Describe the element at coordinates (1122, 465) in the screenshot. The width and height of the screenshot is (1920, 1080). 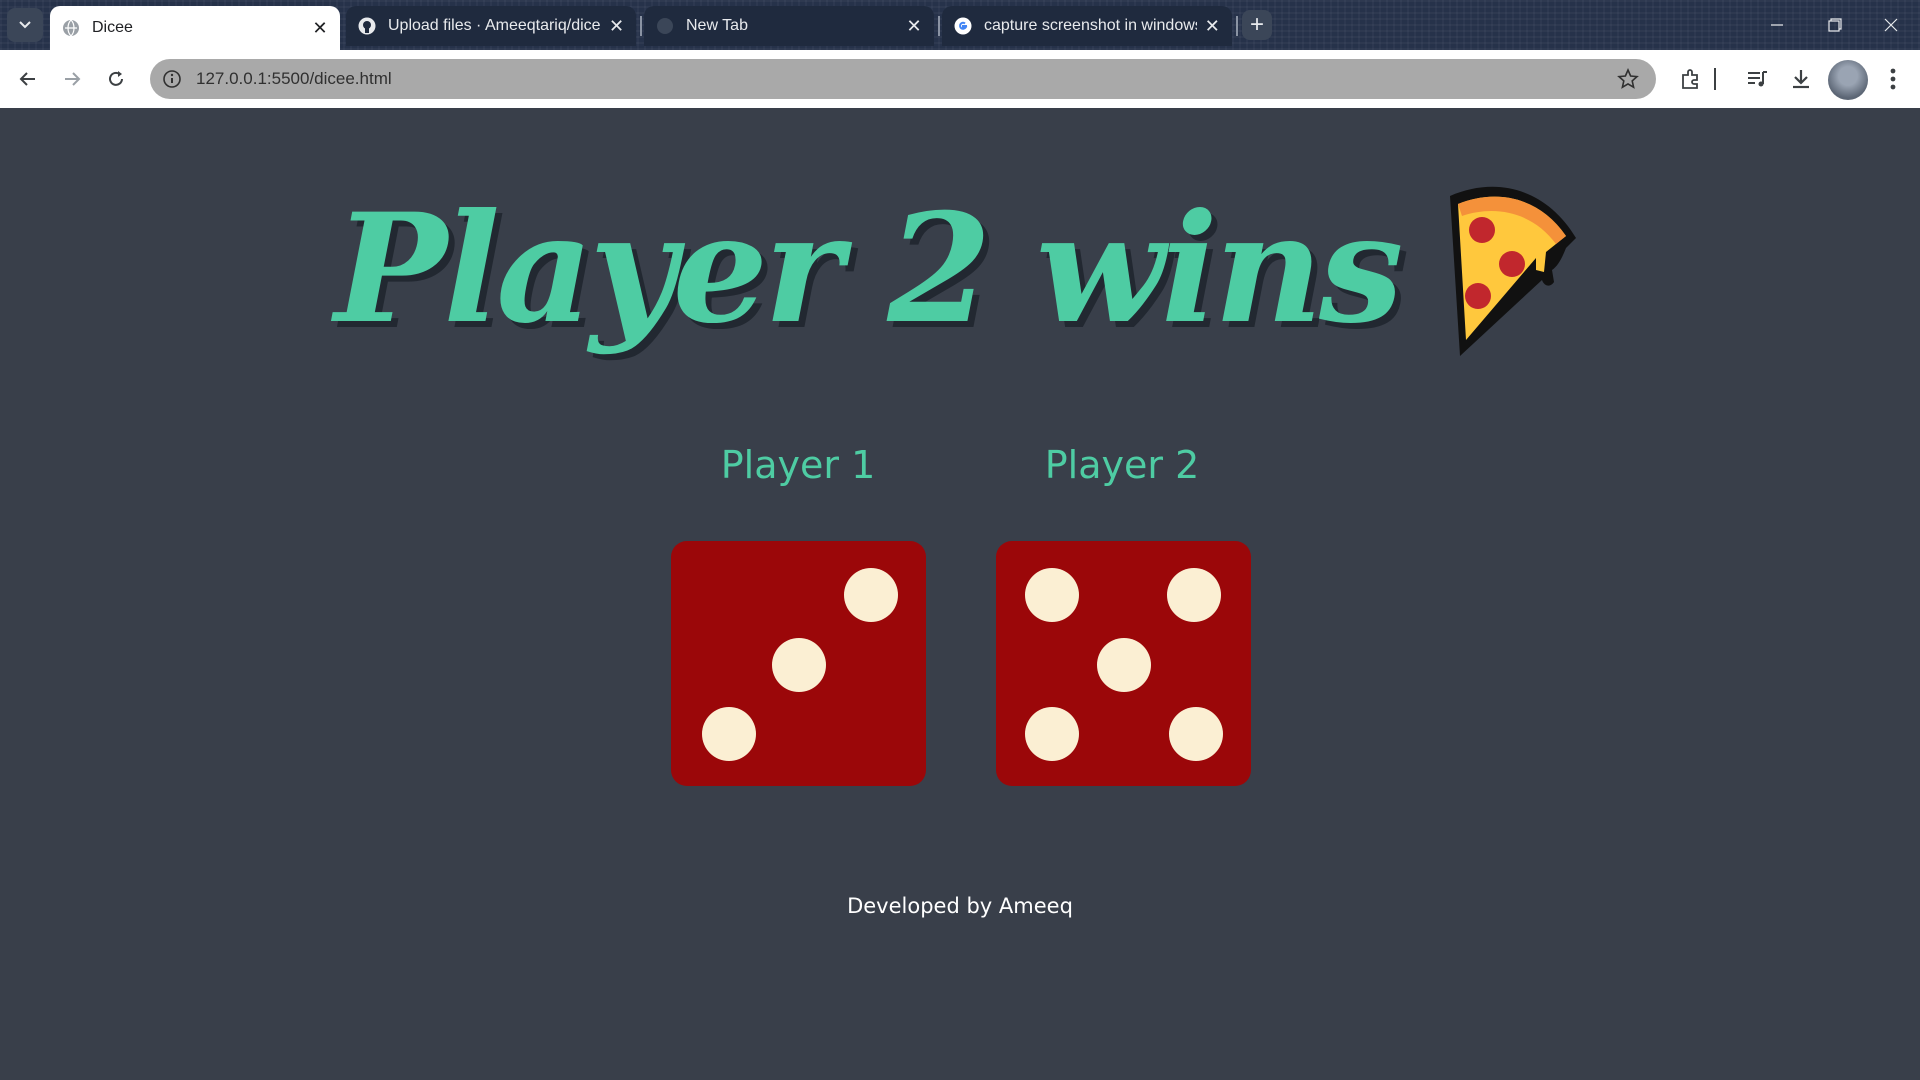
I see `player-2-label: Player 2` at that location.